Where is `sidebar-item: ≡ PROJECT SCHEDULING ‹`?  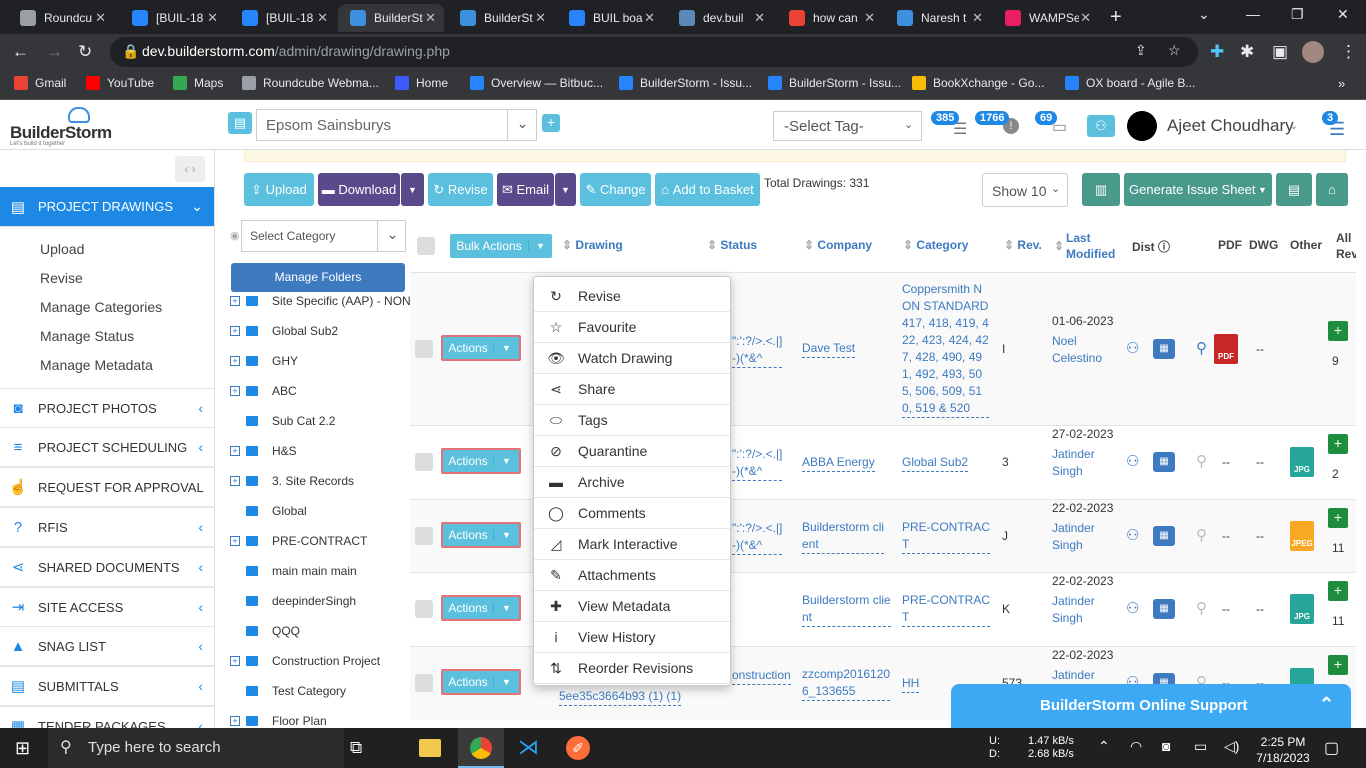
sidebar-item: ≡ PROJECT SCHEDULING ‹ is located at coordinates (107, 447).